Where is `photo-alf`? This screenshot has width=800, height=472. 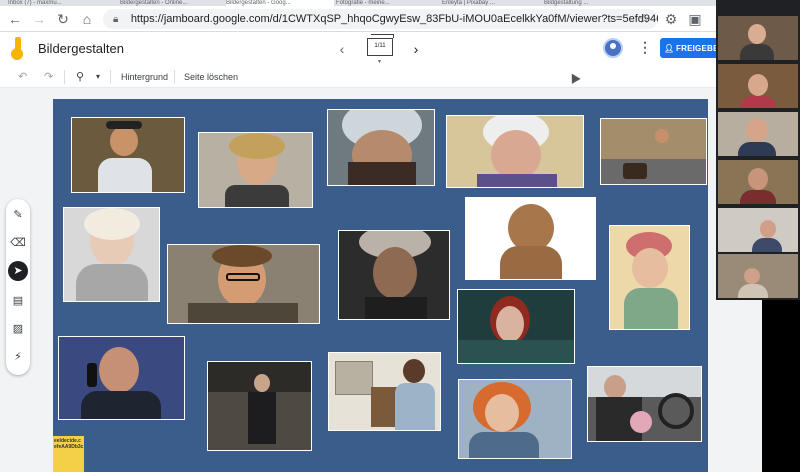 photo-alf is located at coordinates (530, 238).